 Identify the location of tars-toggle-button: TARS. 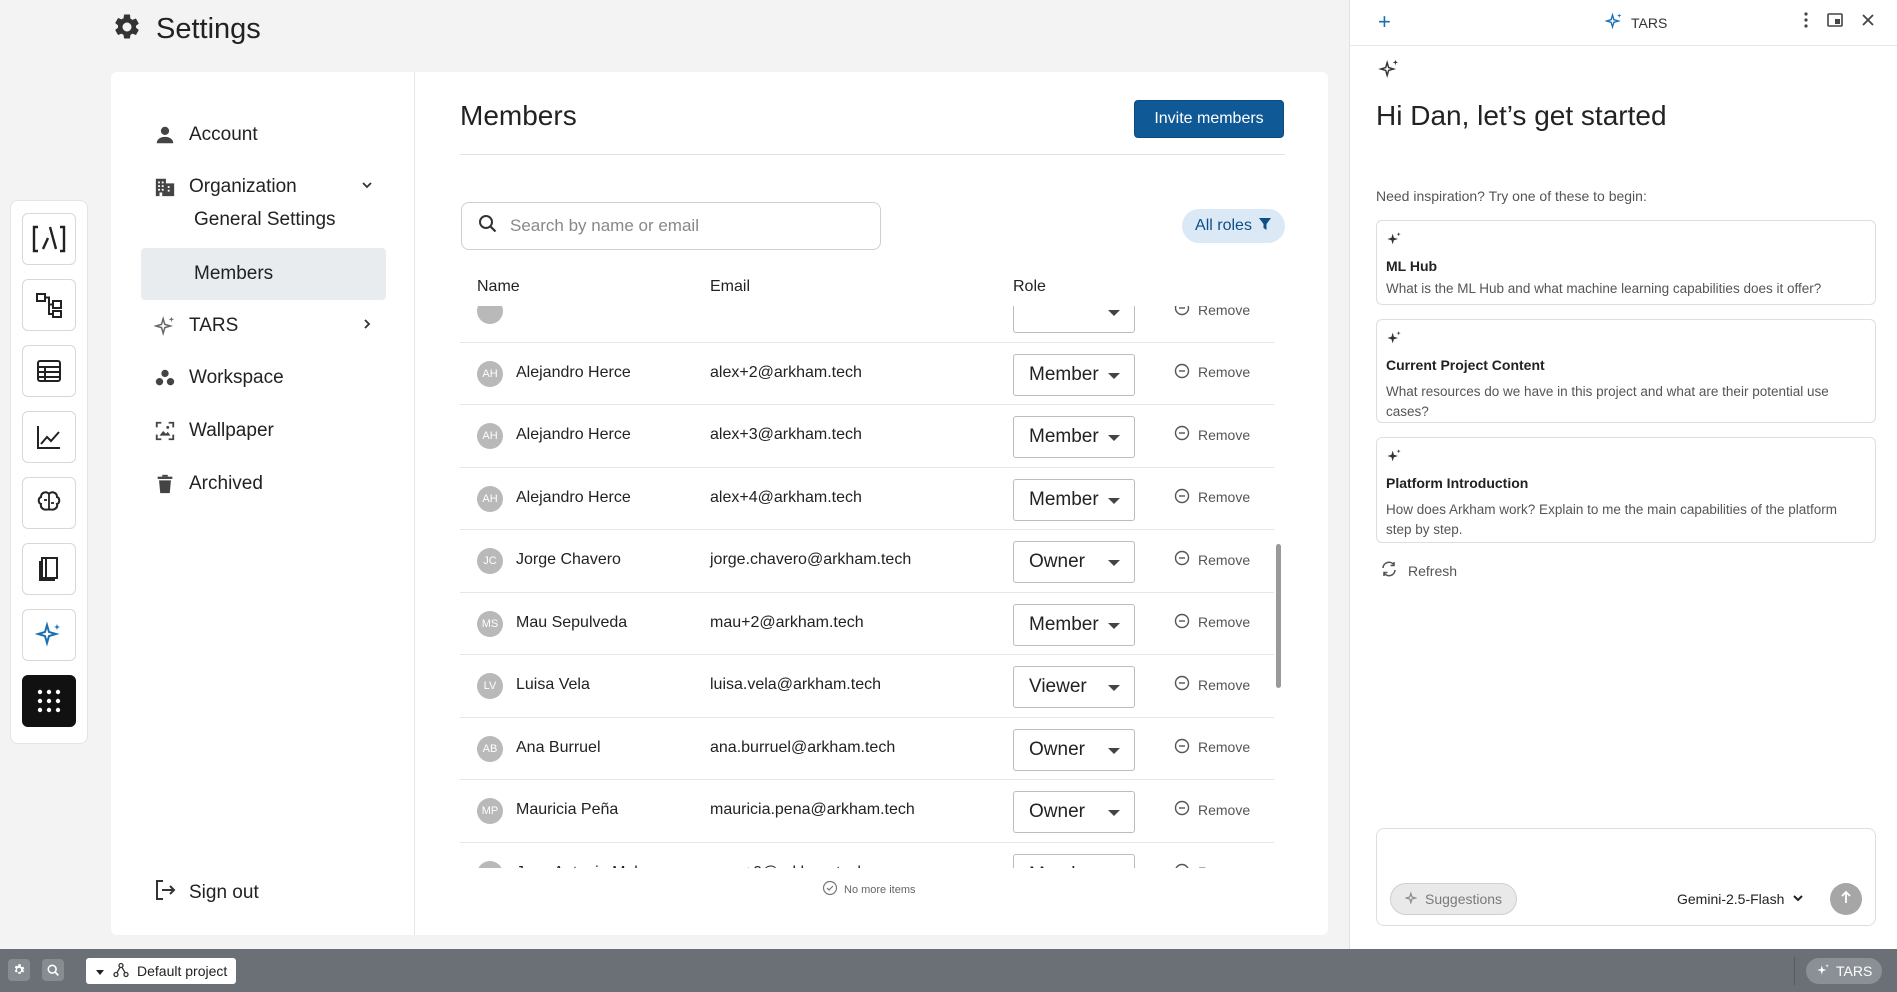
(1844, 971).